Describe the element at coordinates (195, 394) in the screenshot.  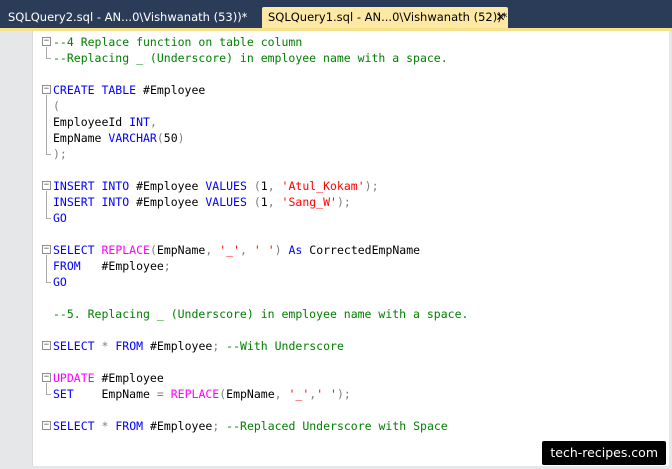
I see `code-token: REPLACE` at that location.